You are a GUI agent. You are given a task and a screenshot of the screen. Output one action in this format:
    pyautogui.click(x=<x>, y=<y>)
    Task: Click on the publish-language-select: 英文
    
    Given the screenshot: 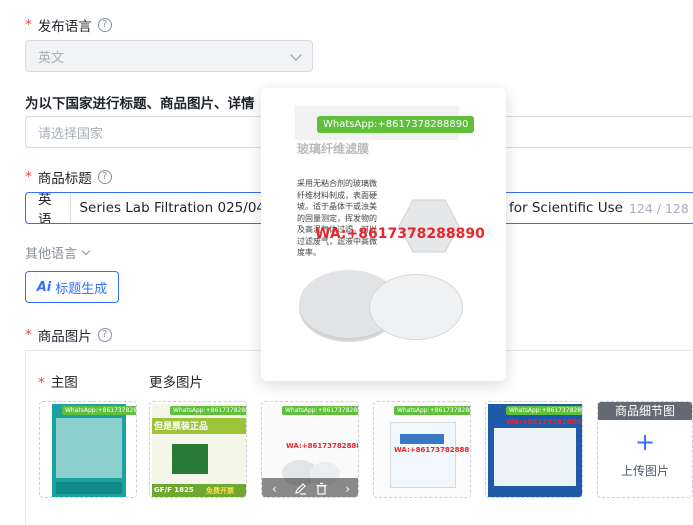 What is the action you would take?
    pyautogui.click(x=169, y=56)
    